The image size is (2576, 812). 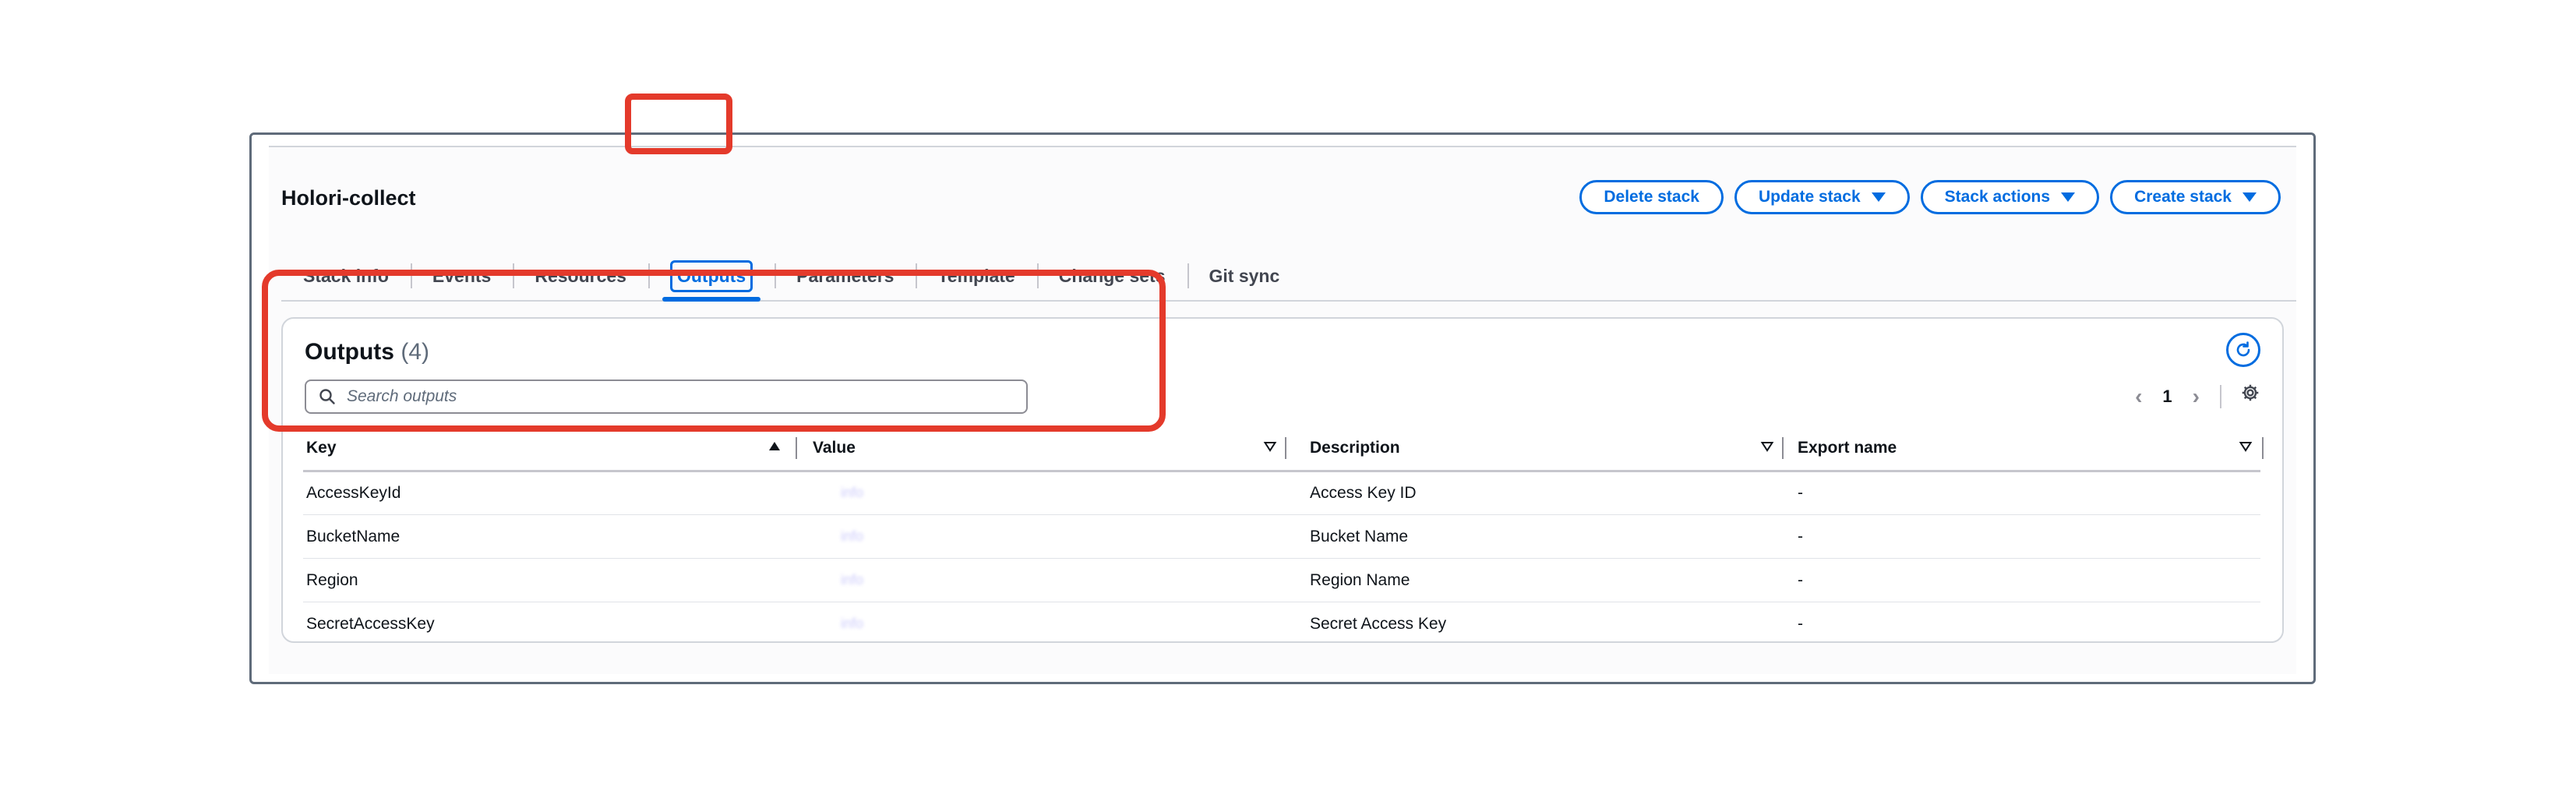 I want to click on refresh-button, so click(x=2243, y=350).